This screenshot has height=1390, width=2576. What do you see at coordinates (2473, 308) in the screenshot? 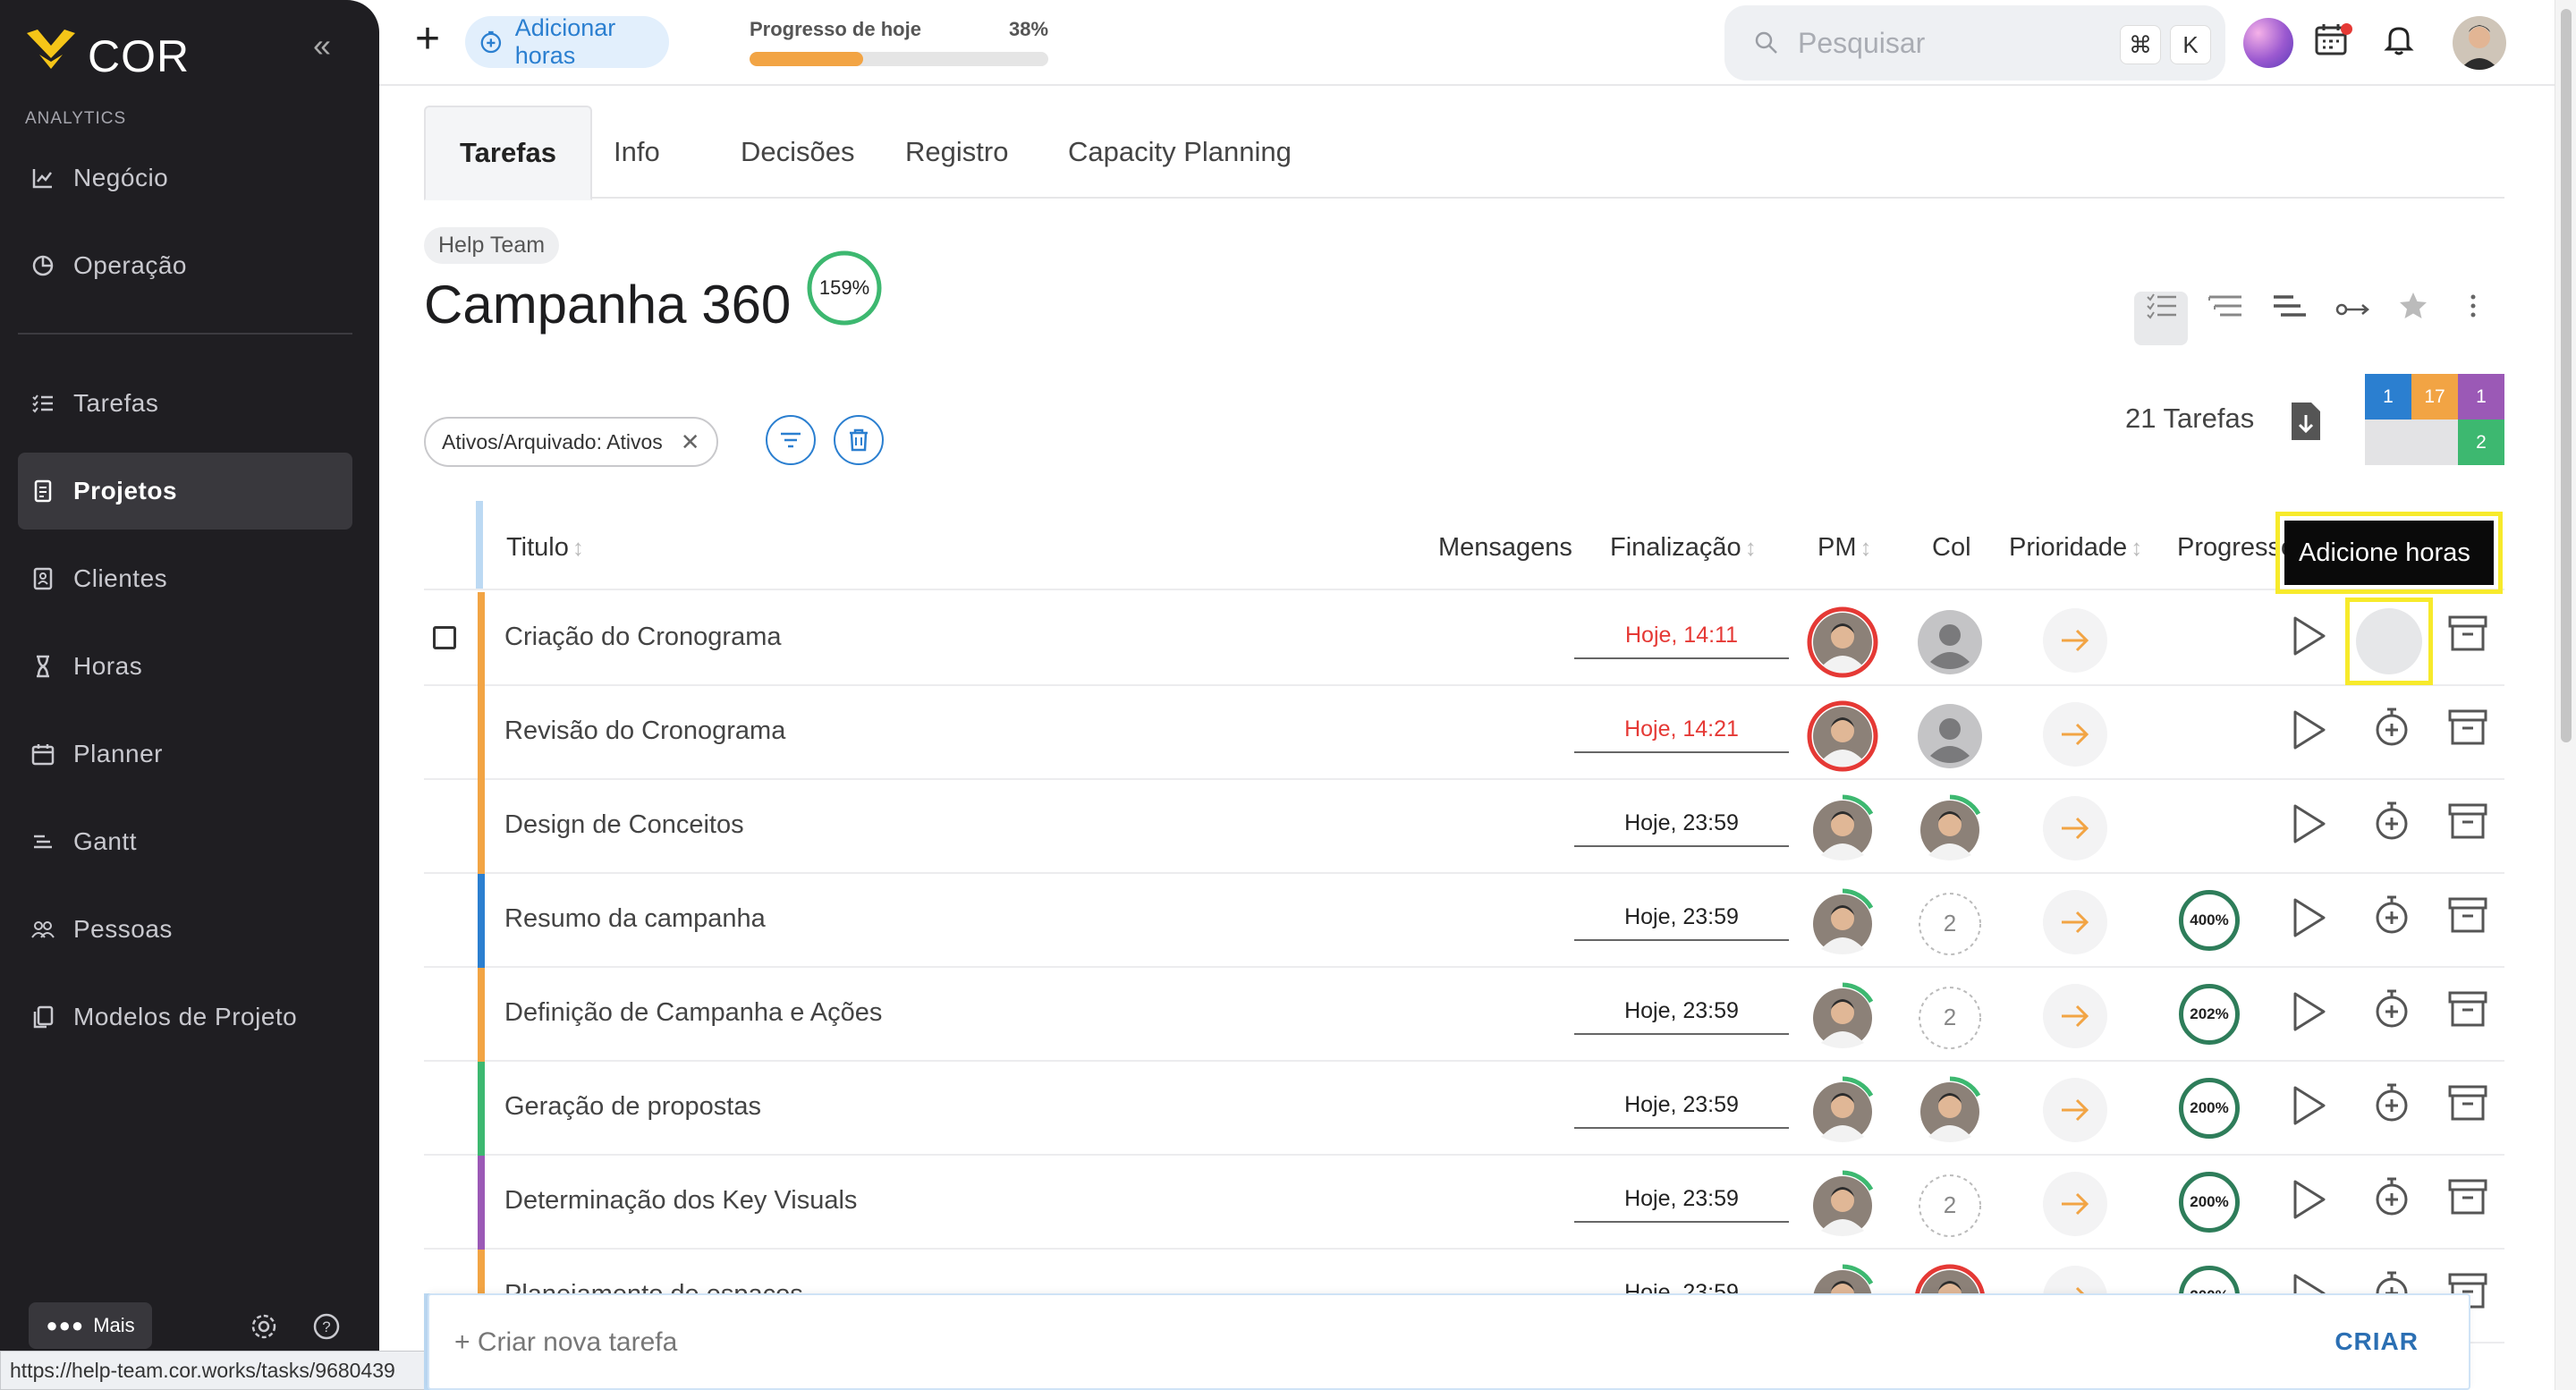
I see `more-vertical-icon` at bounding box center [2473, 308].